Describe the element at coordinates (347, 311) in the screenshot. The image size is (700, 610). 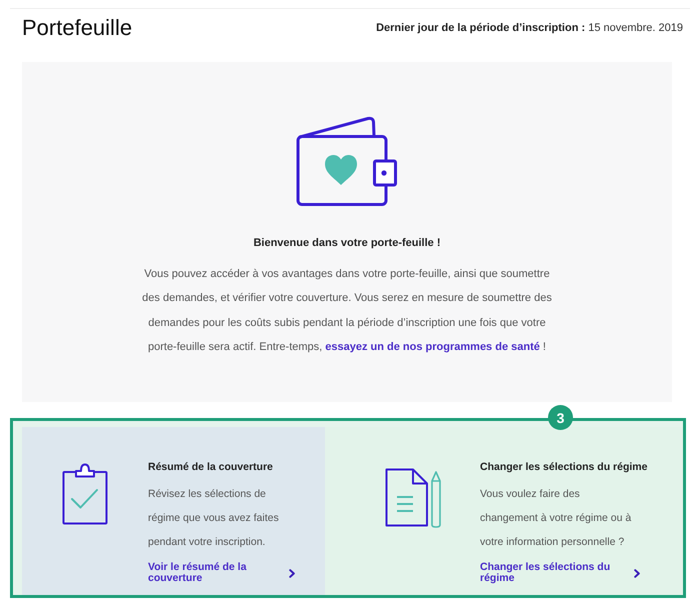
I see `welcome-paragraph: Vous pouvez accéder à vos avantages dans votre porte-feuille, ainsi que soumettre des demandes, et vérifier votre couverture. Vous serez en mesure de soumettre des demandes pour les coûts subis pendant la période d’inscription une fois que votre porte-feuille sera actif. Entre-temps, essayez un de nos programmes de santé !` at that location.